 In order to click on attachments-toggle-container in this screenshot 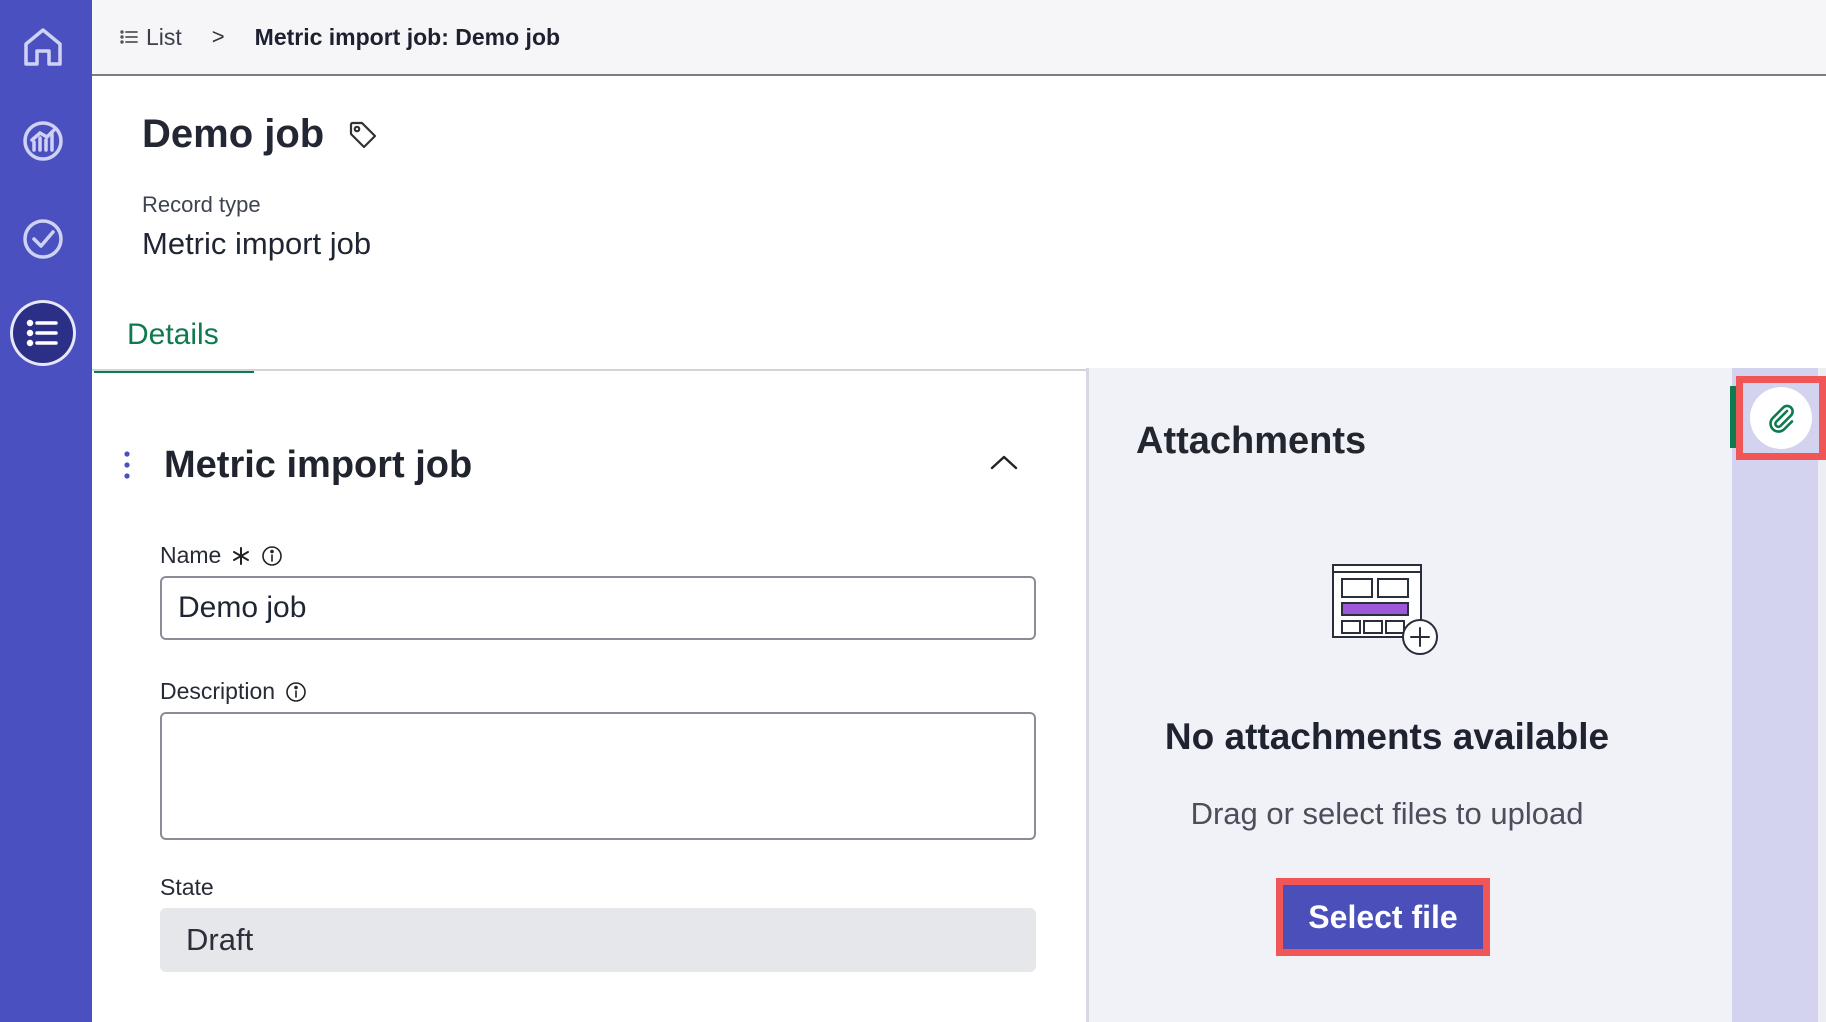, I will do `click(1781, 418)`.